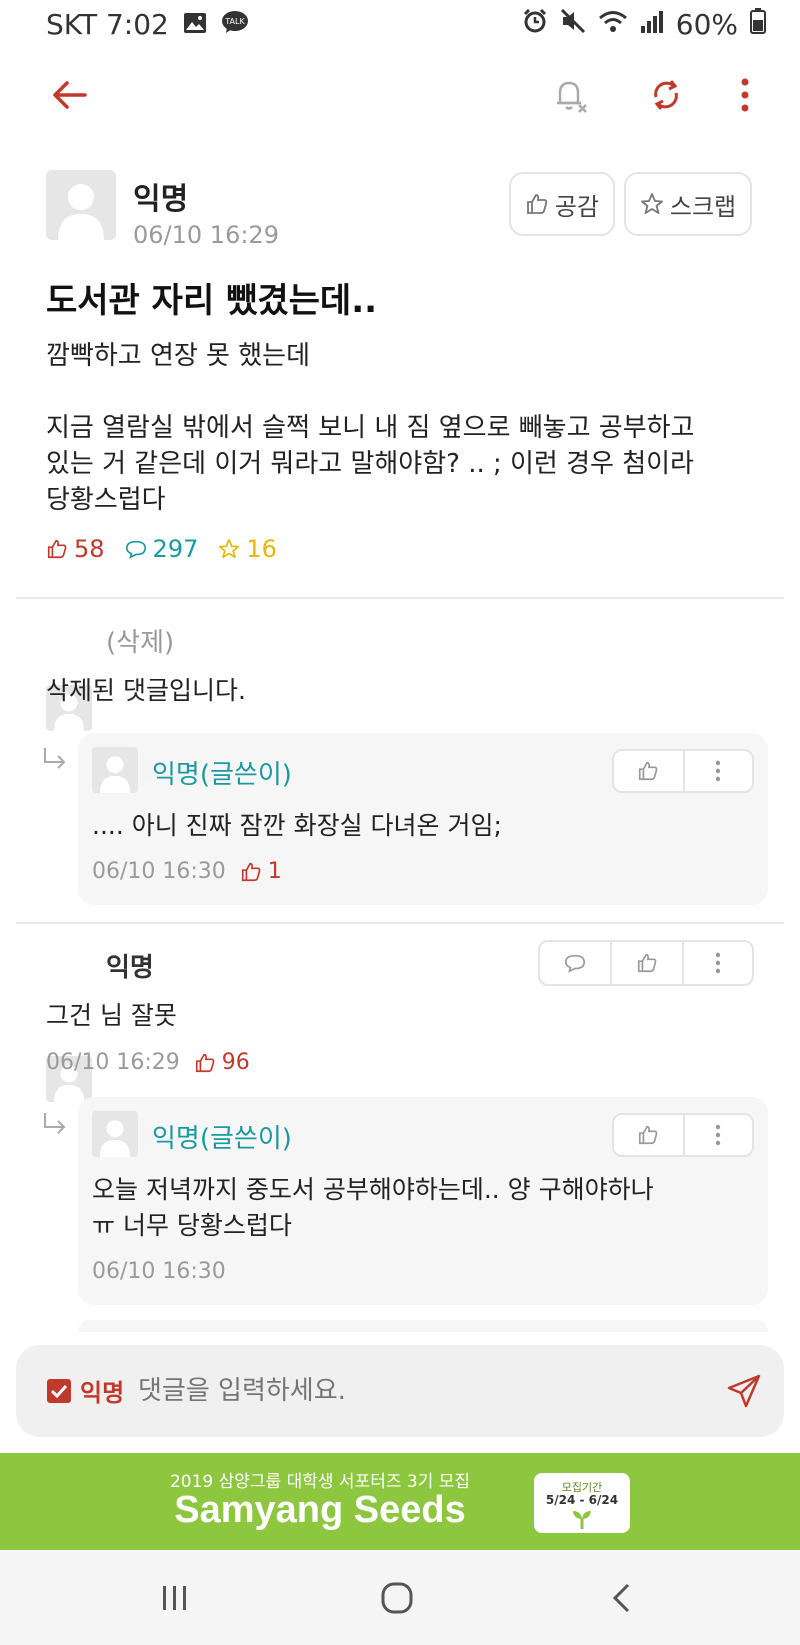 The width and height of the screenshot is (800, 1645). What do you see at coordinates (178, 356) in the screenshot?
I see `post-body-line: 깜빡하고 연장 못 했는데` at bounding box center [178, 356].